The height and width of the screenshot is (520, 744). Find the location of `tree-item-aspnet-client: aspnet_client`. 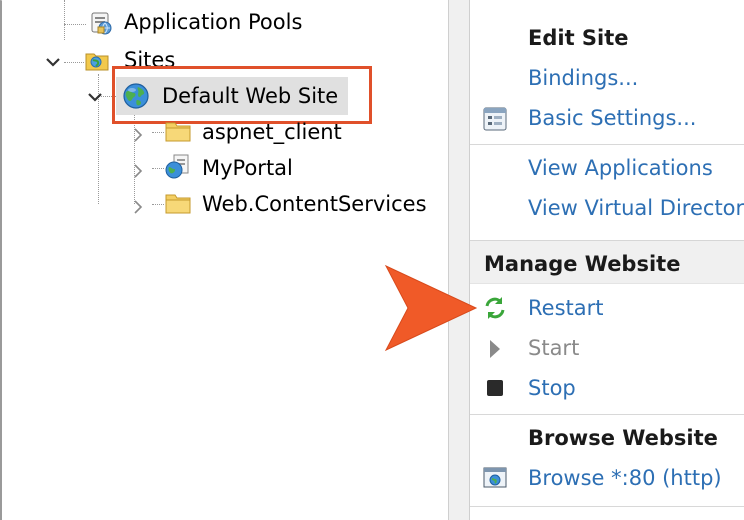

tree-item-aspnet-client: aspnet_client is located at coordinates (272, 132).